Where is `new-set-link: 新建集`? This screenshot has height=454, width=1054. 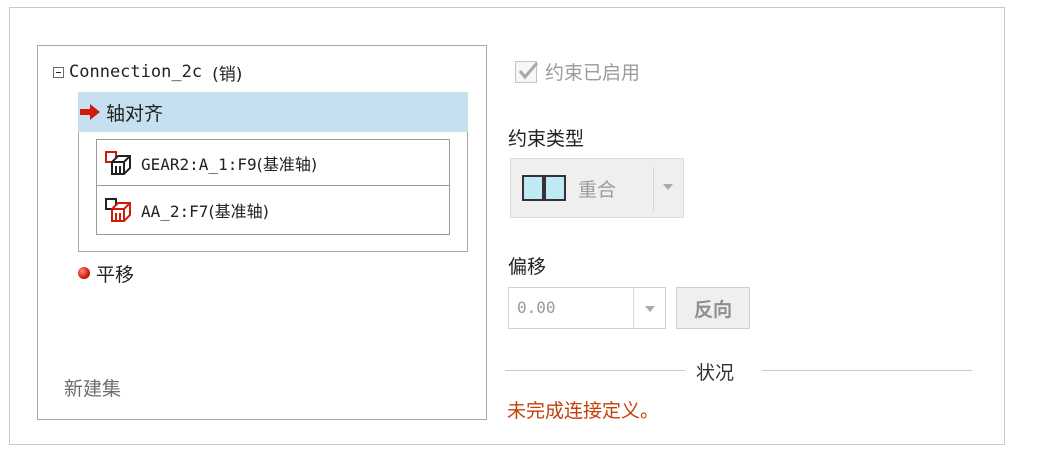
new-set-link: 新建集 is located at coordinates (92, 387).